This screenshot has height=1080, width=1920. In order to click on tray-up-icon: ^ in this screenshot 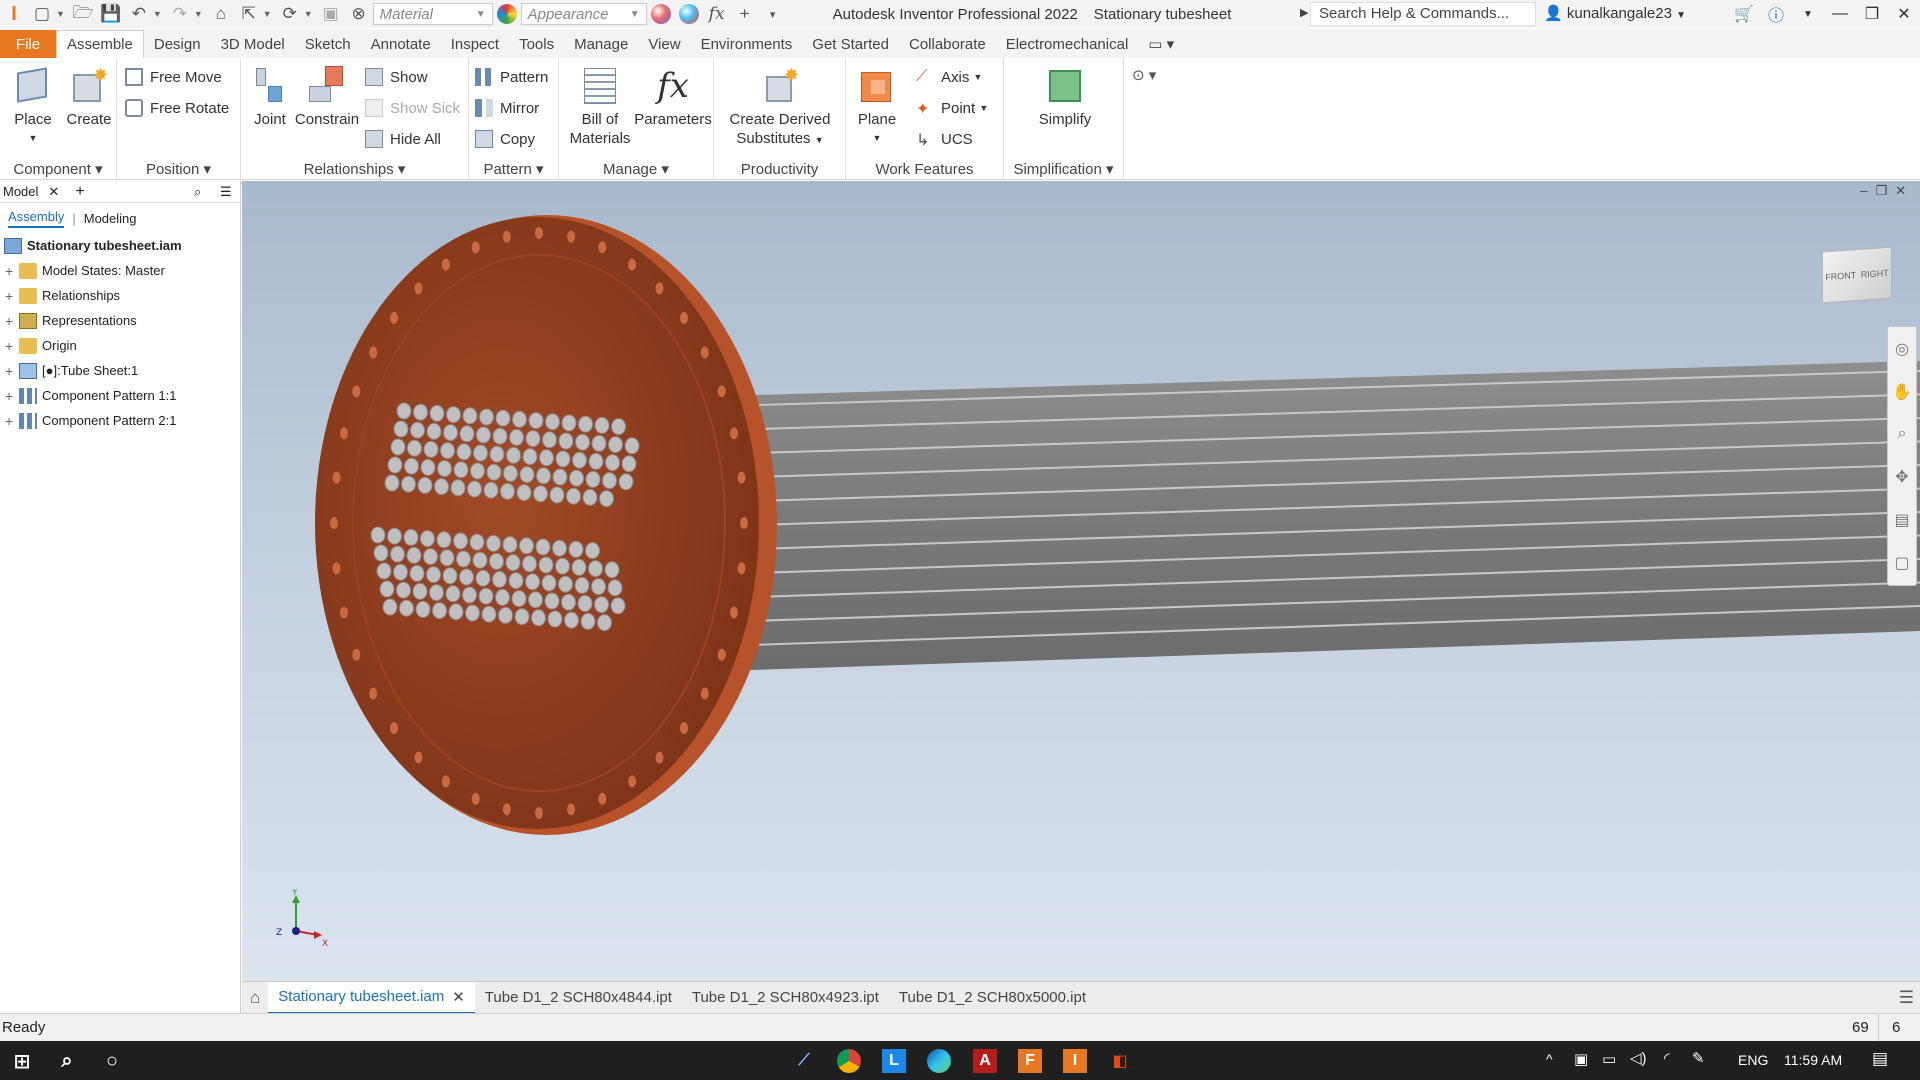, I will do `click(1549, 1059)`.